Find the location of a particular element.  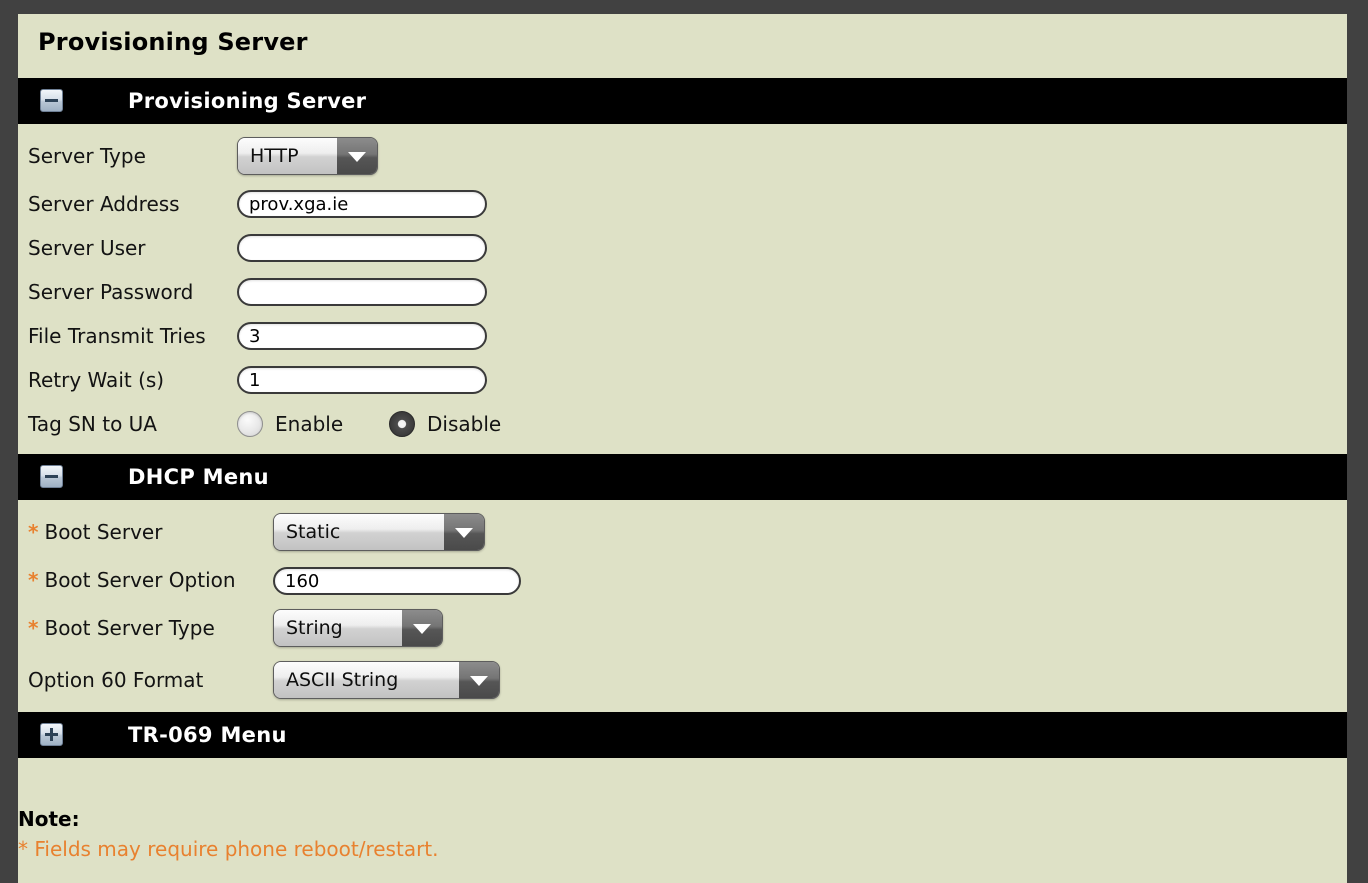

label-server-password: Server Password is located at coordinates (111, 292).